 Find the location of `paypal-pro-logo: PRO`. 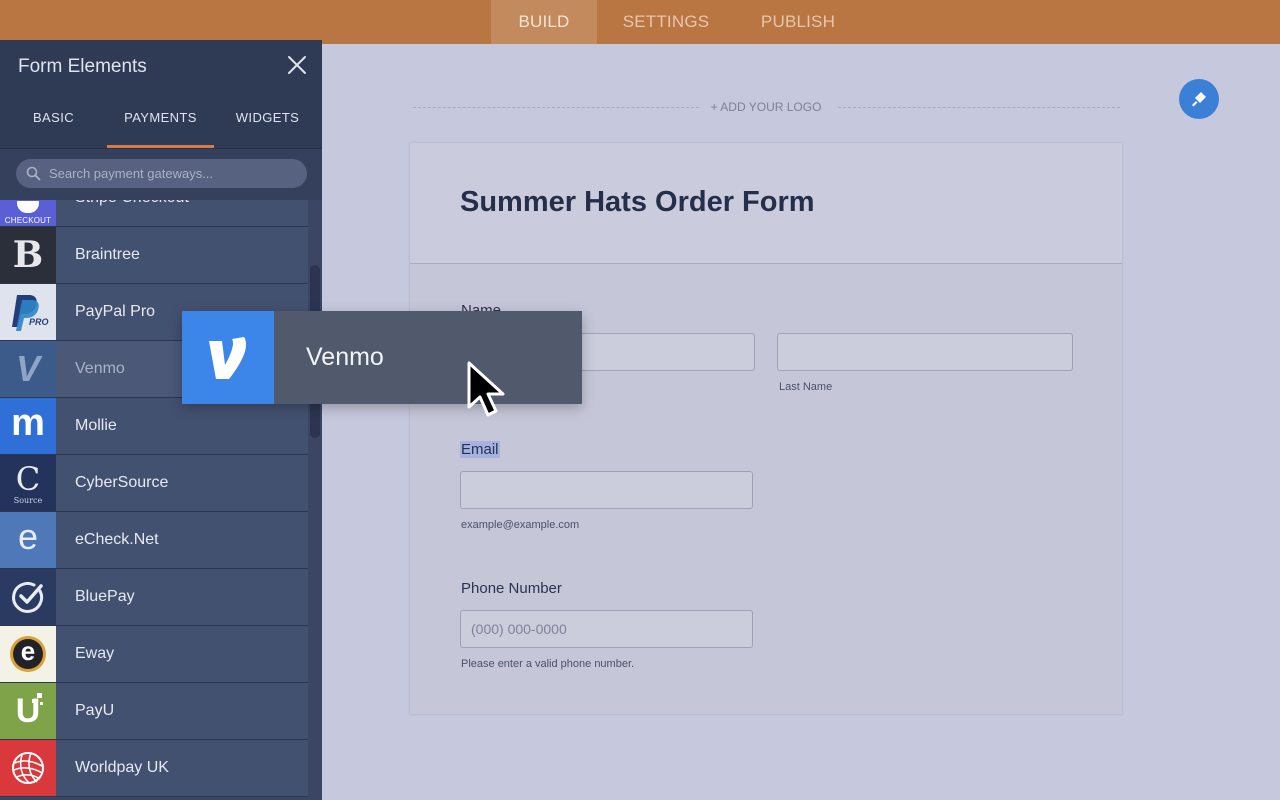

paypal-pro-logo: PRO is located at coordinates (28, 312).